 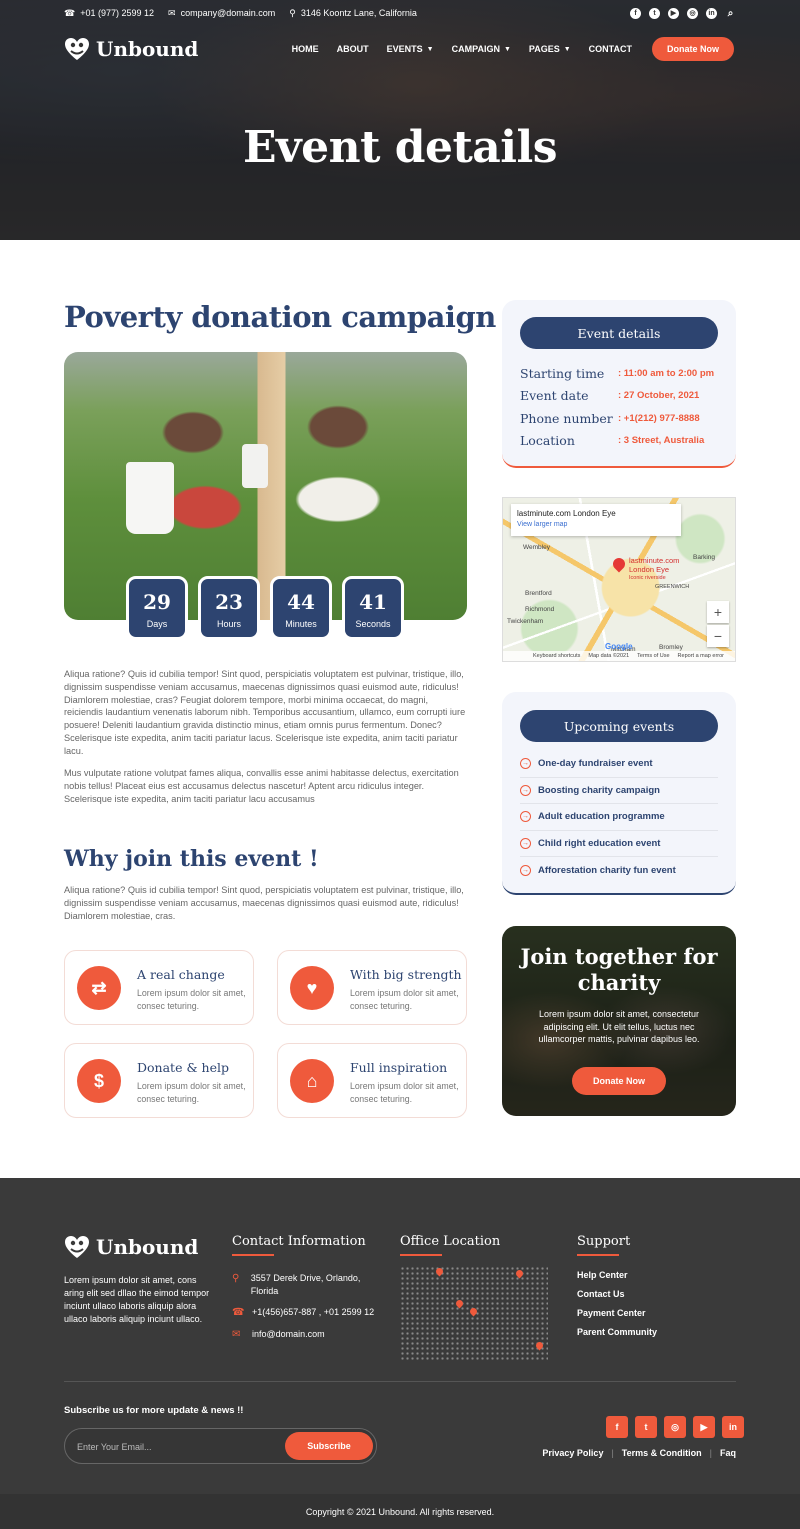 What do you see at coordinates (154, 1410) in the screenshot?
I see `subscribe-heading: Subscribe us for more update & news !!` at bounding box center [154, 1410].